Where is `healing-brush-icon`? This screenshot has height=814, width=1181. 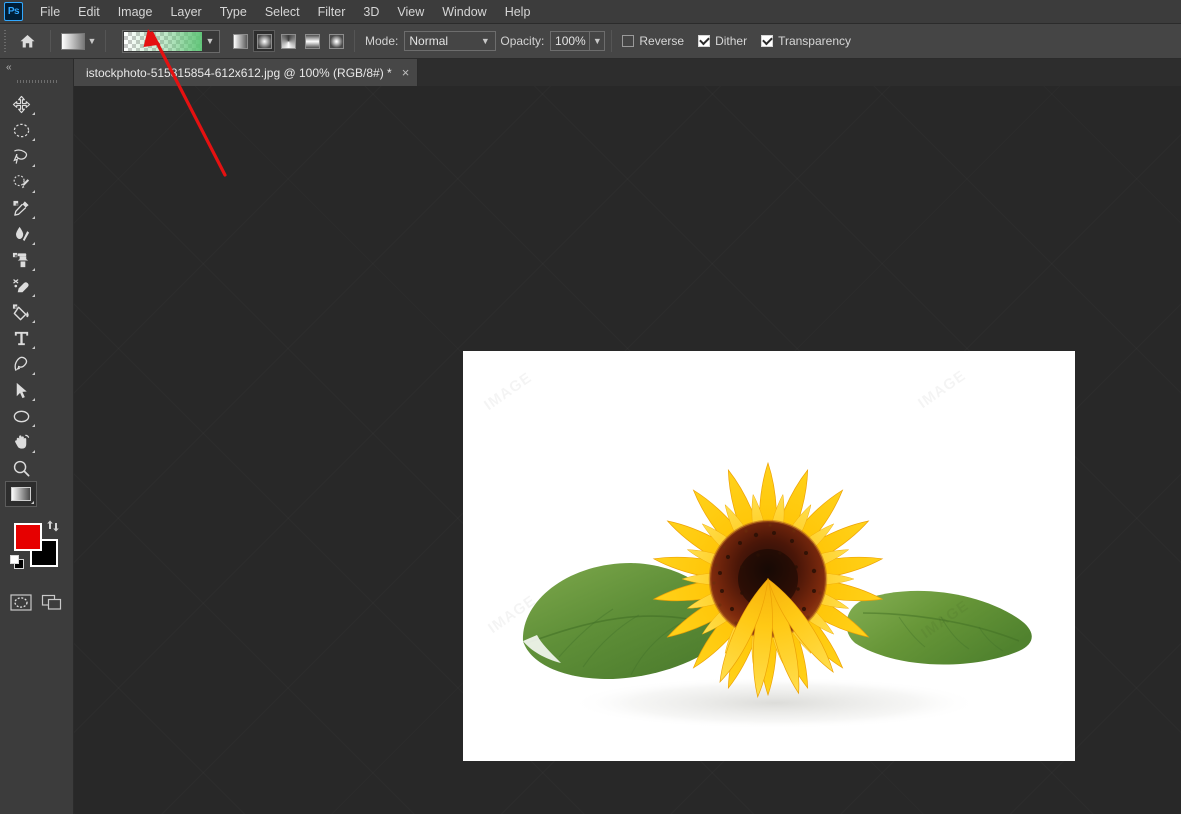 healing-brush-icon is located at coordinates (22, 233).